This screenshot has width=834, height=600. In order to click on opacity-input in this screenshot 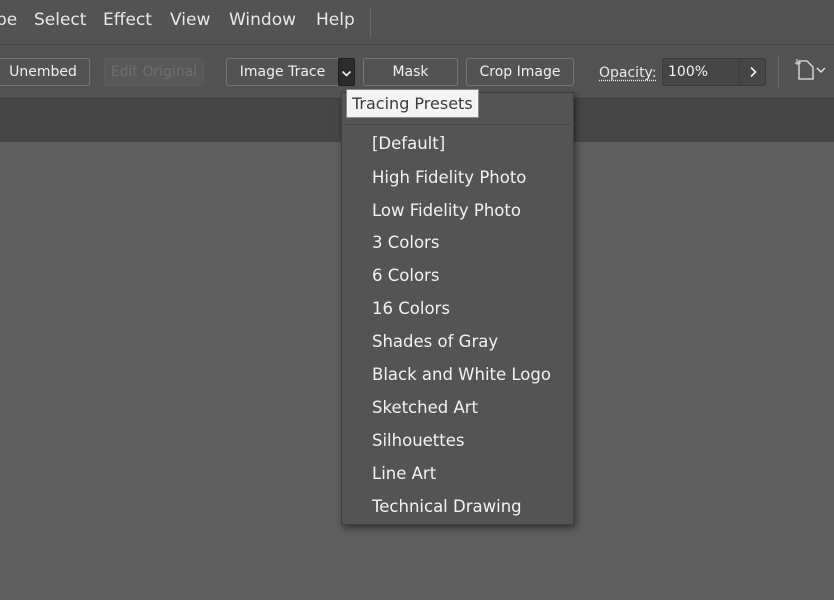, I will do `click(701, 72)`.